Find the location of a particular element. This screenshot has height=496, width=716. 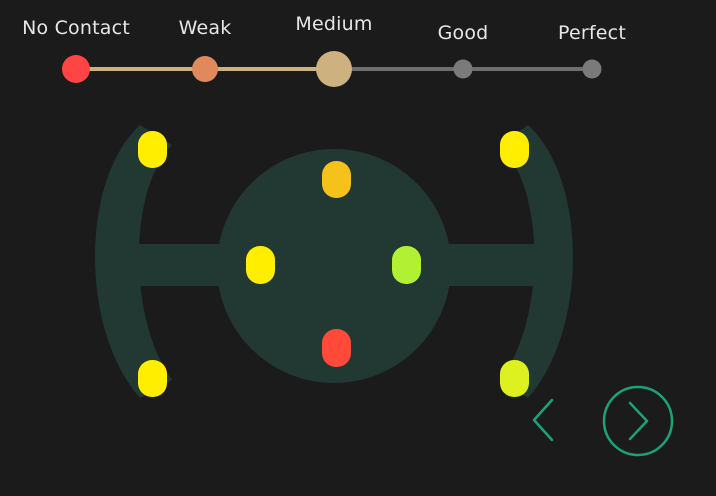

sensor-center-right is located at coordinates (406, 265).